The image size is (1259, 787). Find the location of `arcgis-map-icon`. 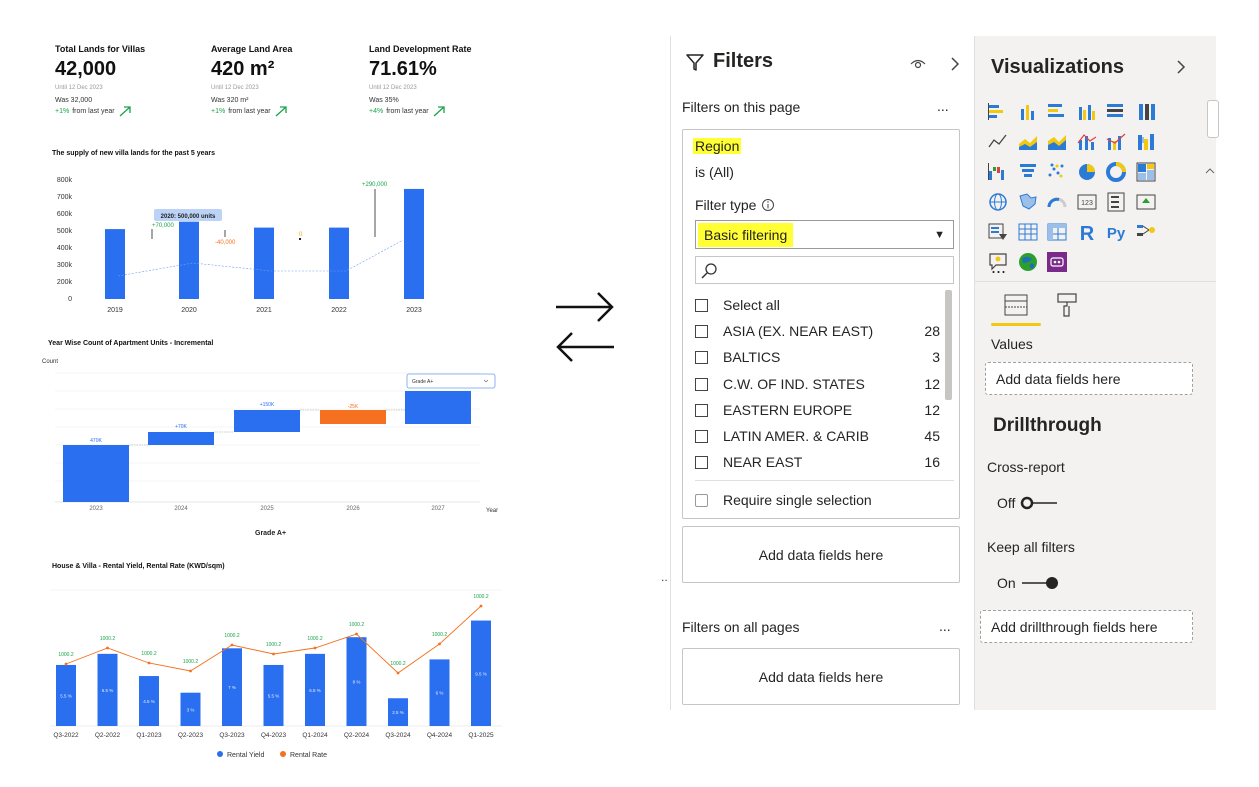

arcgis-map-icon is located at coordinates (1028, 262).